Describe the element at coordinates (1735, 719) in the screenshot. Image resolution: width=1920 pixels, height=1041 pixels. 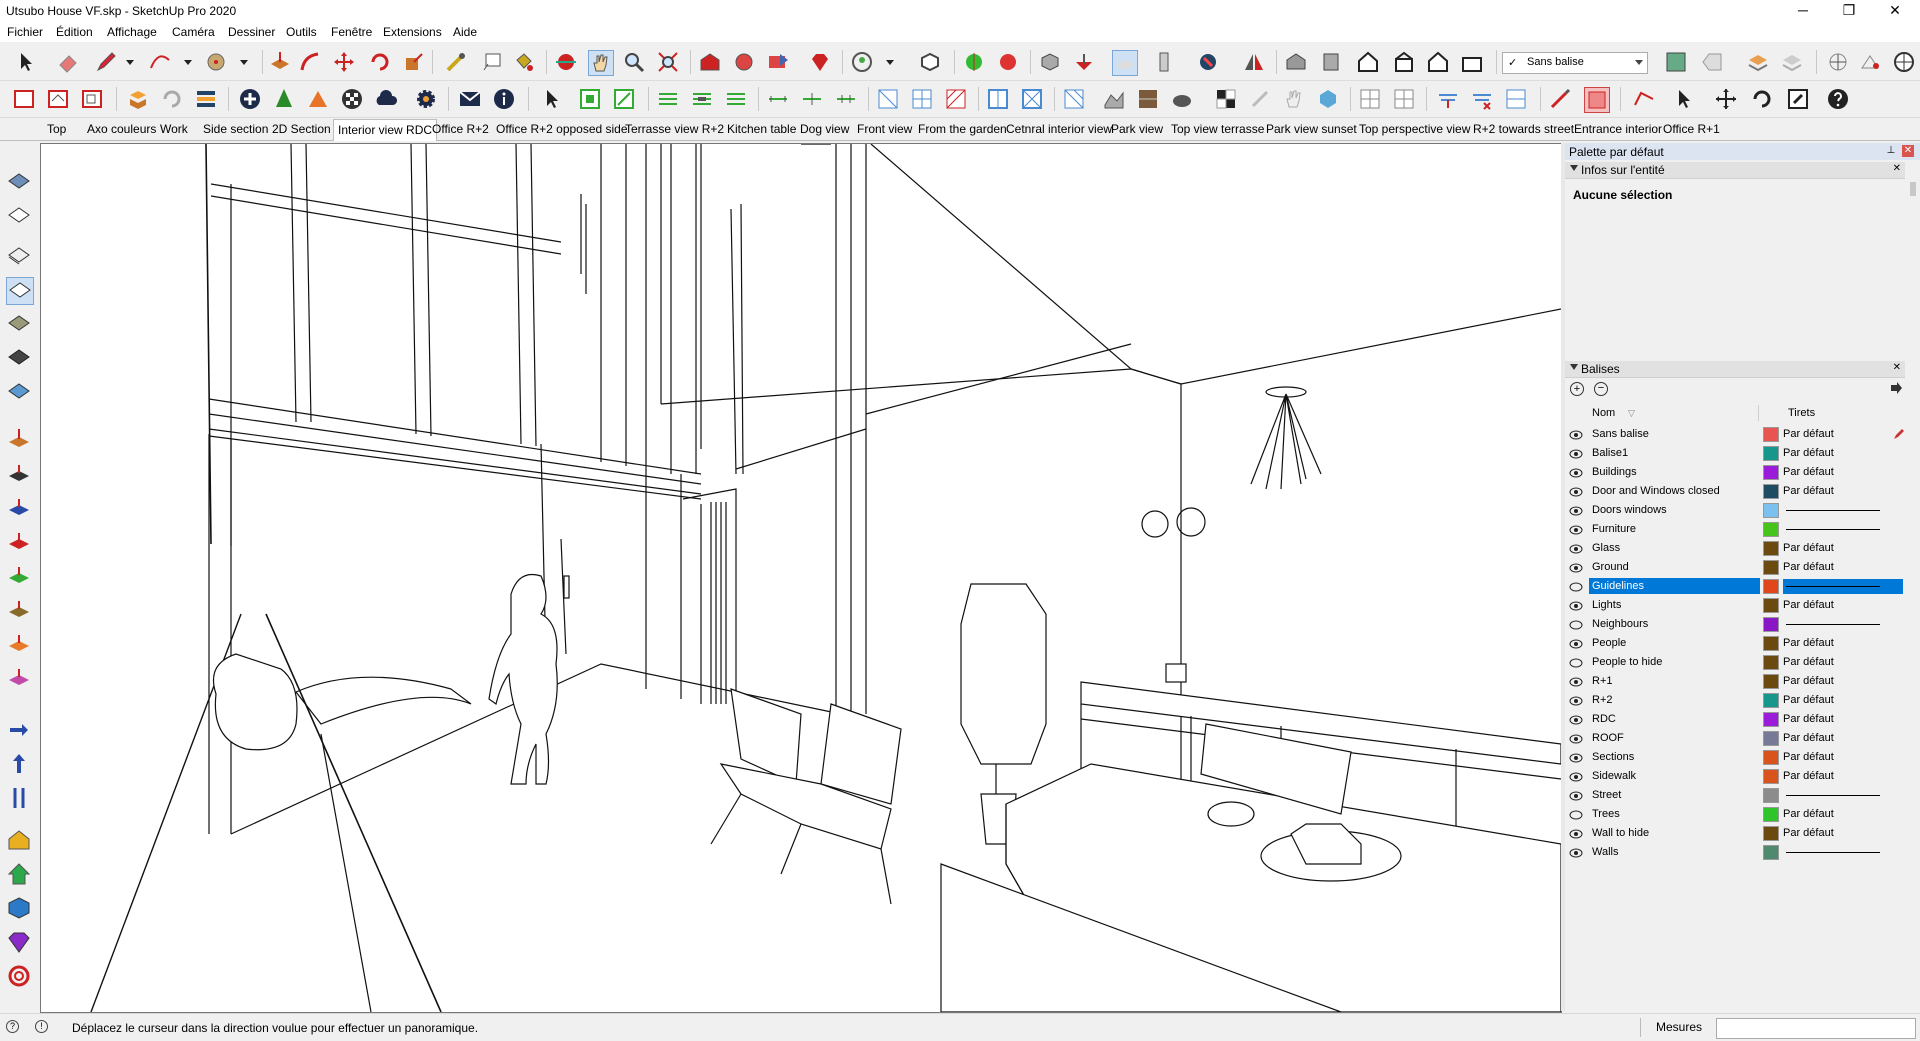
I see `tag-row: RDC Par défaut` at that location.